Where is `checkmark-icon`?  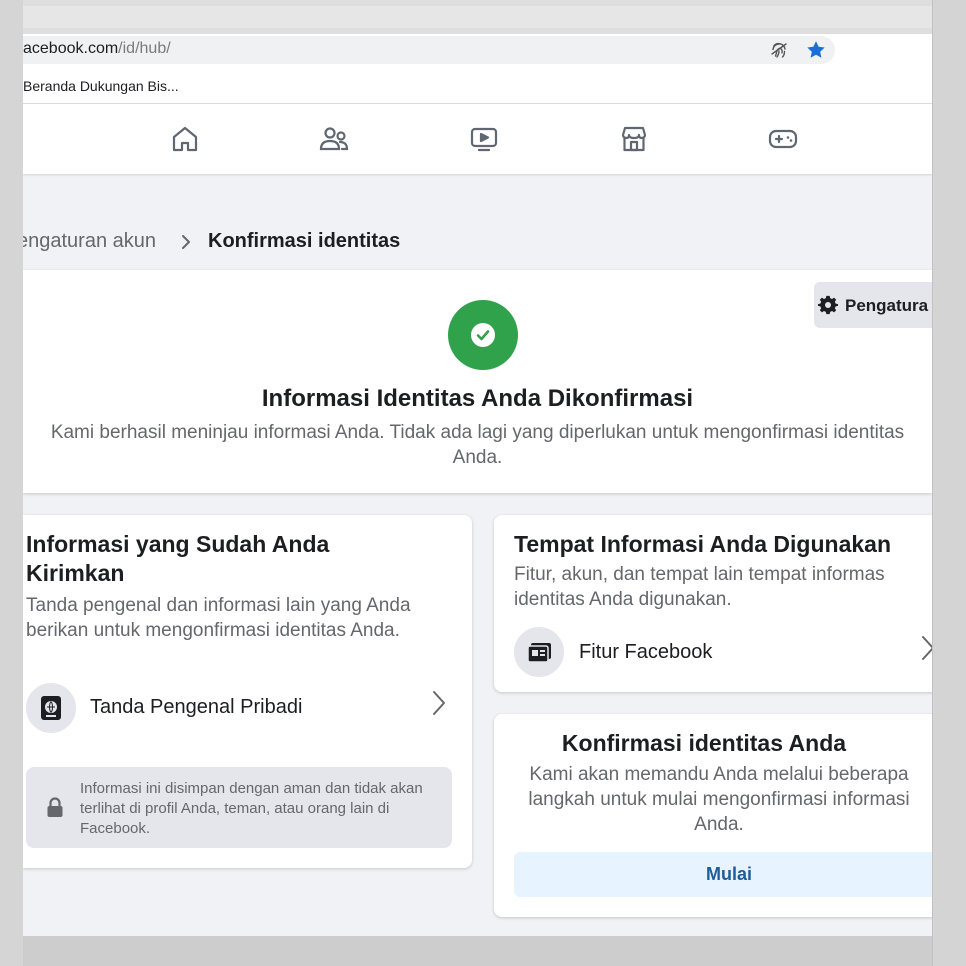 checkmark-icon is located at coordinates (483, 335).